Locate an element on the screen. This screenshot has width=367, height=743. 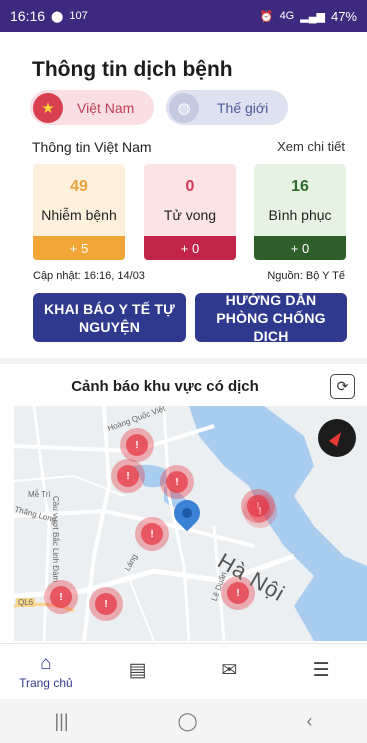
tab-vietnam-label: Việt Nam is located at coordinates (106, 107).